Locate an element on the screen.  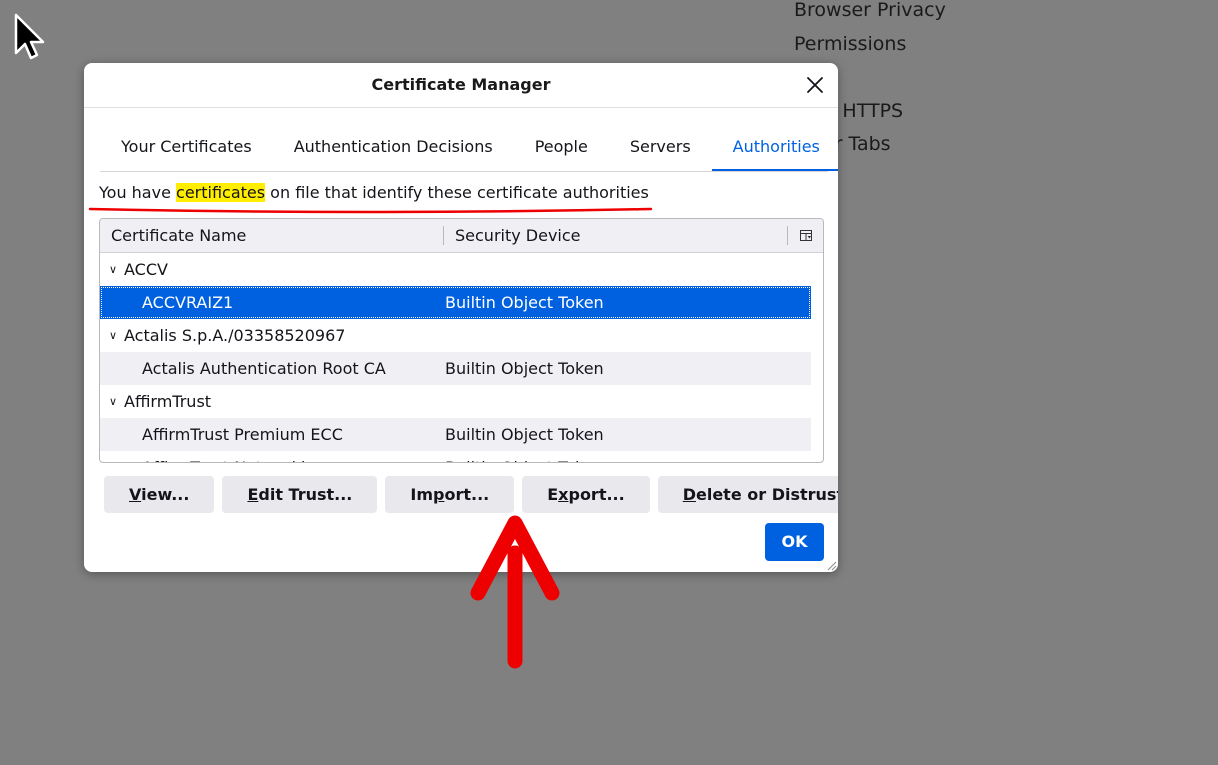
dialog-titlebar: Certificate Manager is located at coordinates (461, 85).